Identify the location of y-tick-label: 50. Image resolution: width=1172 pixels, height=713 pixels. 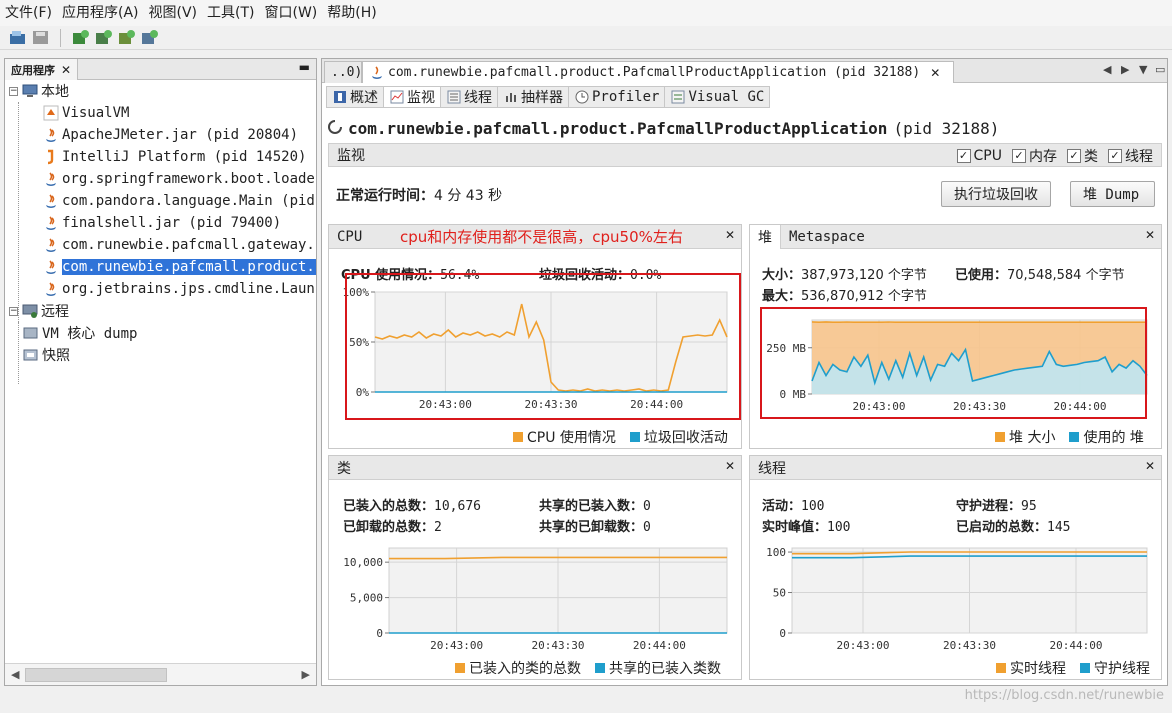
(779, 593).